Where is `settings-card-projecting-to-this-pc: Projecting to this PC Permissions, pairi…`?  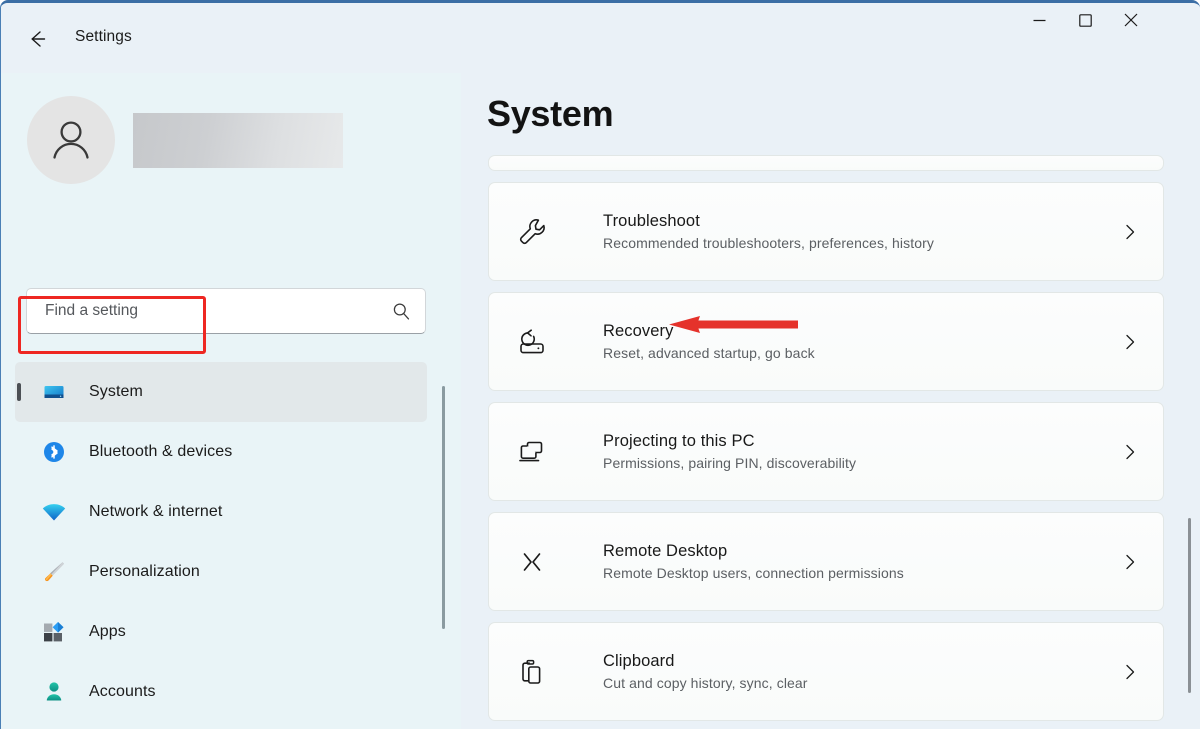 settings-card-projecting-to-this-pc: Projecting to this PC Permissions, pairi… is located at coordinates (826, 451).